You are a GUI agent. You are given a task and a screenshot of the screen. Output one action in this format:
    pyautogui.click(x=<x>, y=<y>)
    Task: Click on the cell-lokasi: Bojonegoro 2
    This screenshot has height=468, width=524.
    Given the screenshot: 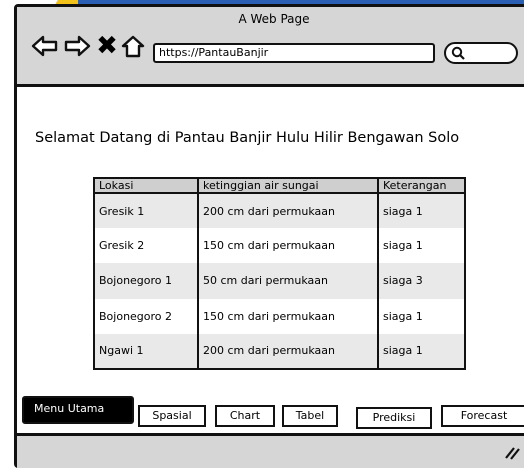 What is the action you would take?
    pyautogui.click(x=146, y=316)
    